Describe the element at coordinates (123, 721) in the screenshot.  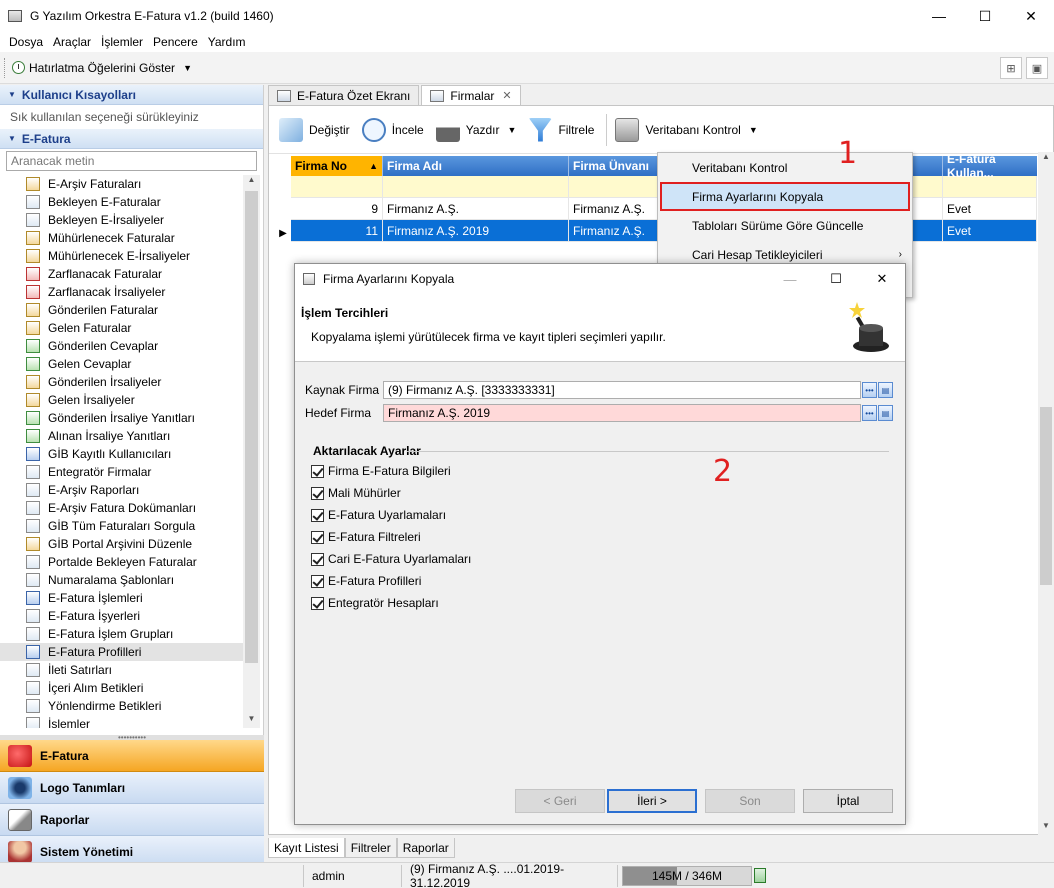
I see `tree-item: İşlemler` at that location.